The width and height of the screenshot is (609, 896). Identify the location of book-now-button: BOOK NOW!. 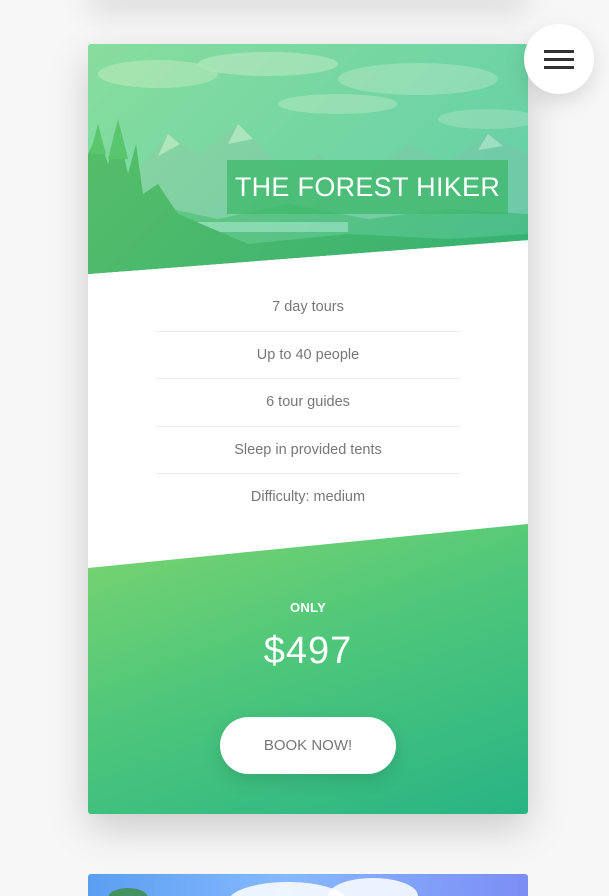
(308, 745).